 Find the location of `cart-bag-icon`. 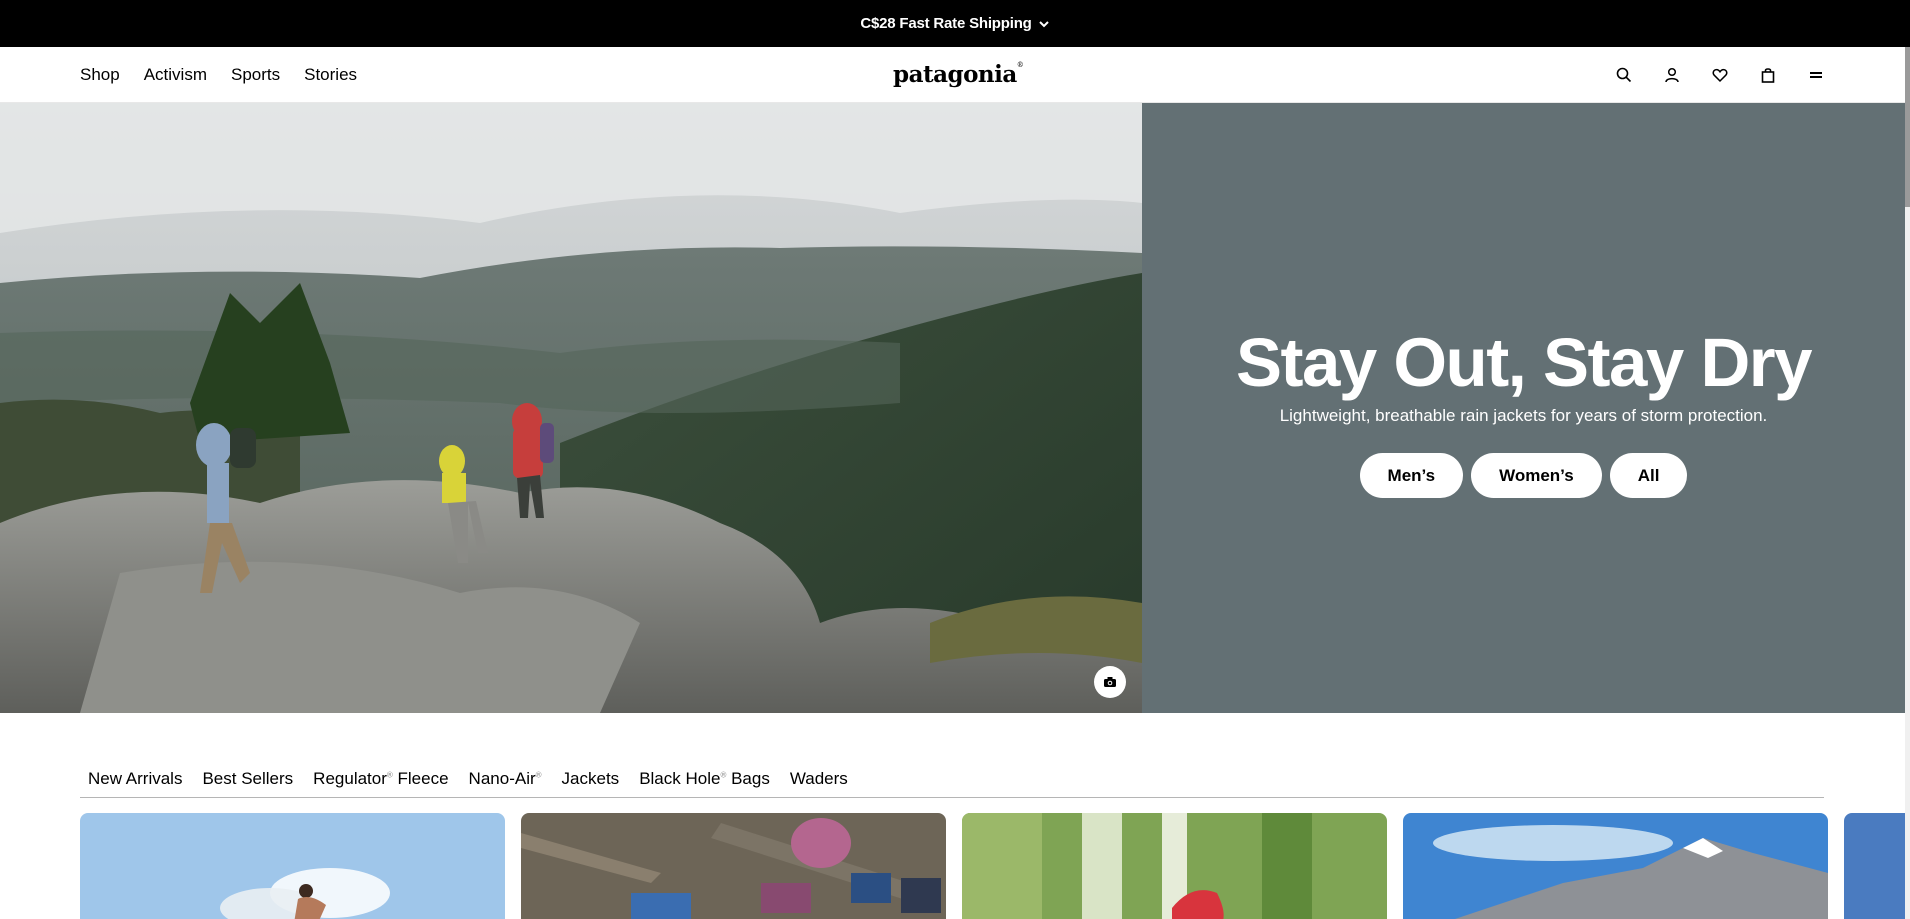

cart-bag-icon is located at coordinates (1768, 75).